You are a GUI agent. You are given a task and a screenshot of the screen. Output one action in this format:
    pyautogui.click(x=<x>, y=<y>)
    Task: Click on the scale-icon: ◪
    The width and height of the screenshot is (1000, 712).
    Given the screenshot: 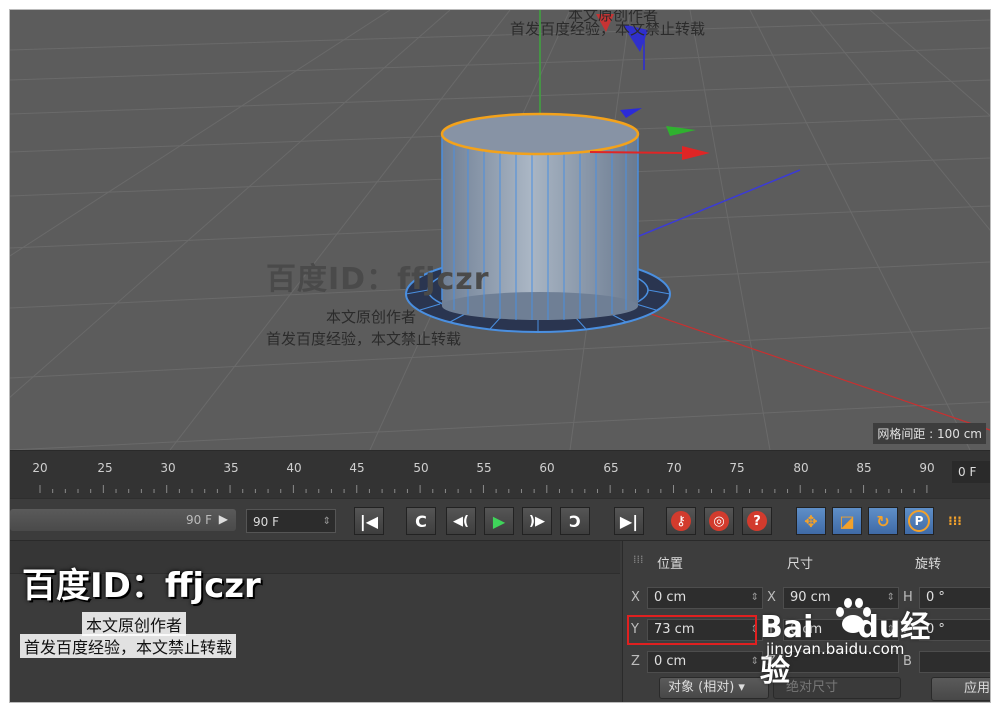 What is the action you would take?
    pyautogui.click(x=847, y=521)
    